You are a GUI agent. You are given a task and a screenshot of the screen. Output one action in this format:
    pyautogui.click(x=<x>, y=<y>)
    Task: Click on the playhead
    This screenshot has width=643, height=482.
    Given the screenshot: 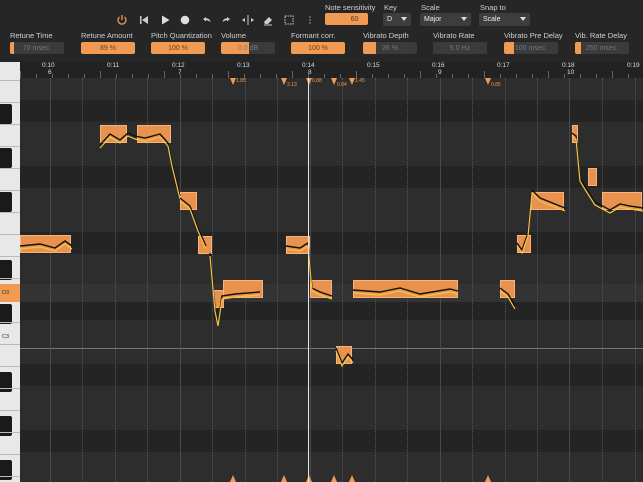 What is the action you would take?
    pyautogui.click(x=308, y=280)
    